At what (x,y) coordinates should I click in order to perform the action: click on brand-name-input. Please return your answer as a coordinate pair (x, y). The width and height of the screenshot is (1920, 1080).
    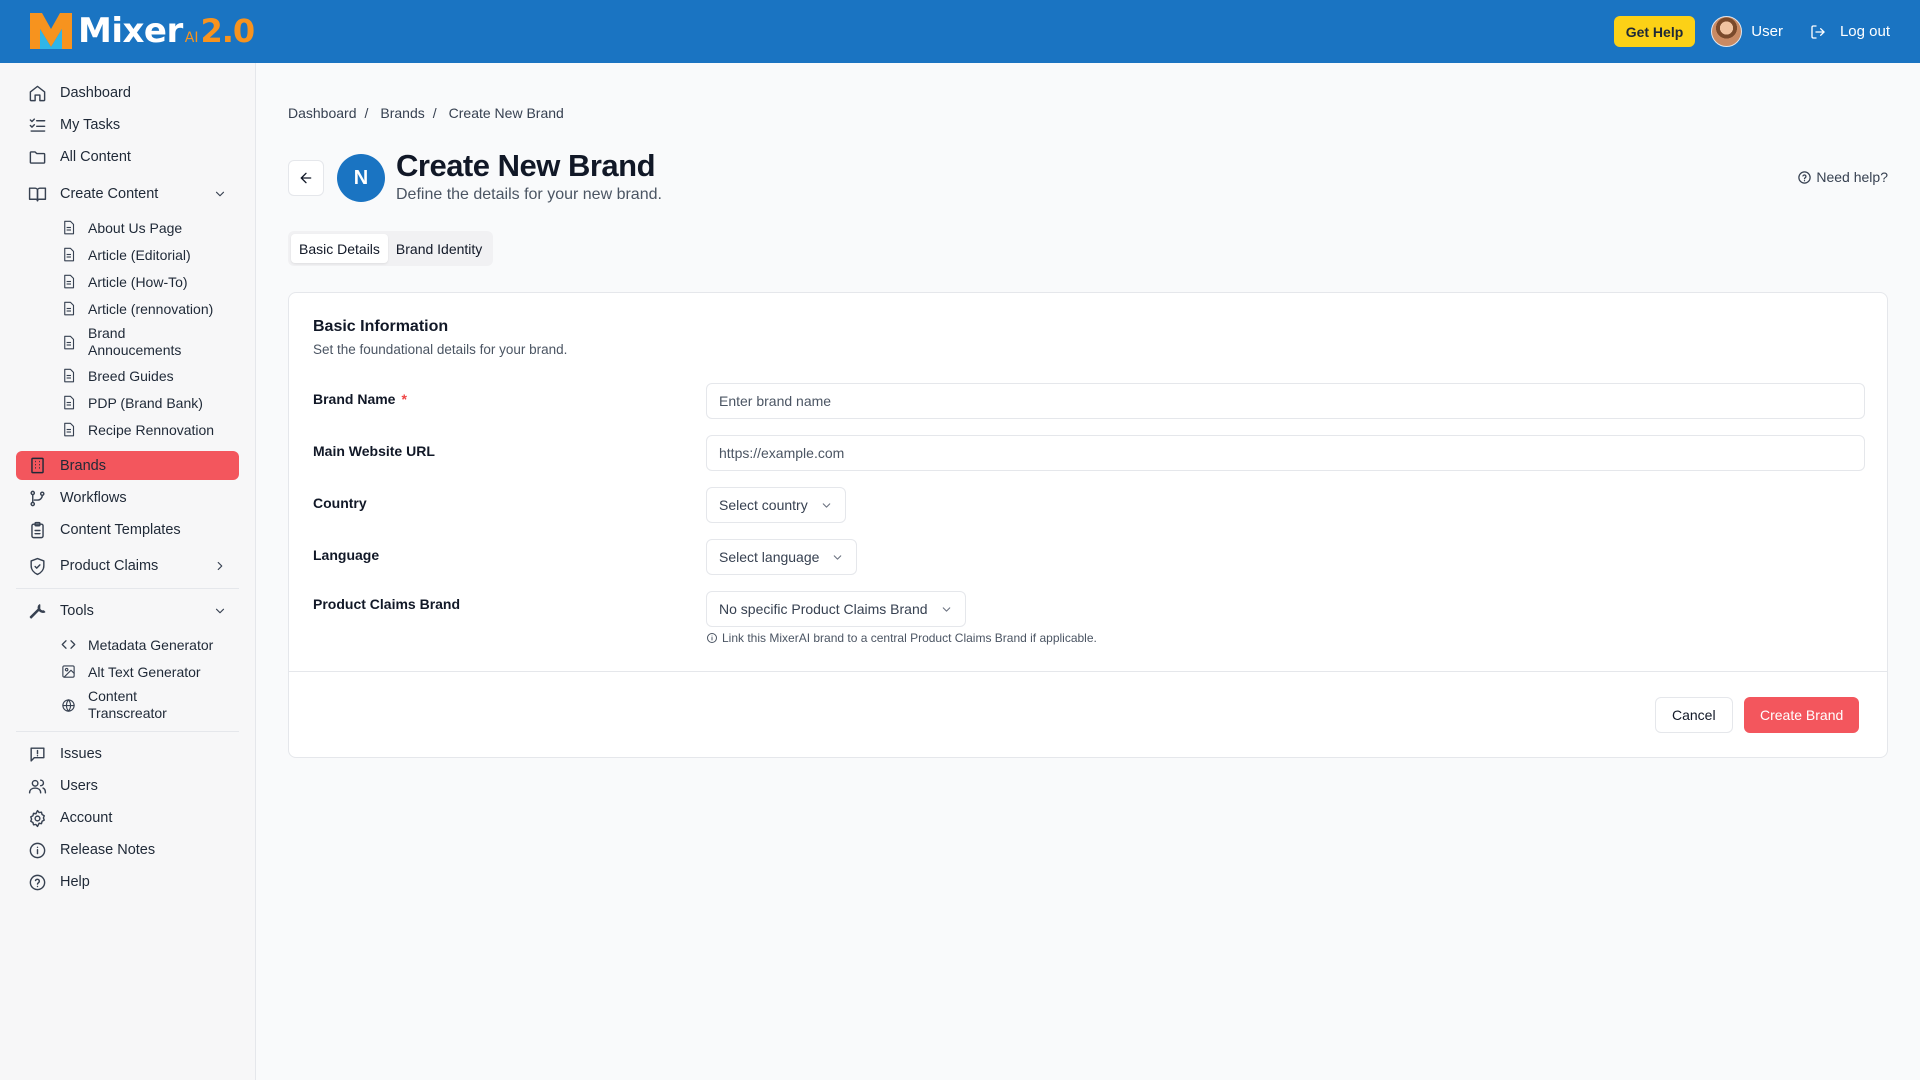
    Looking at the image, I should click on (1285, 401).